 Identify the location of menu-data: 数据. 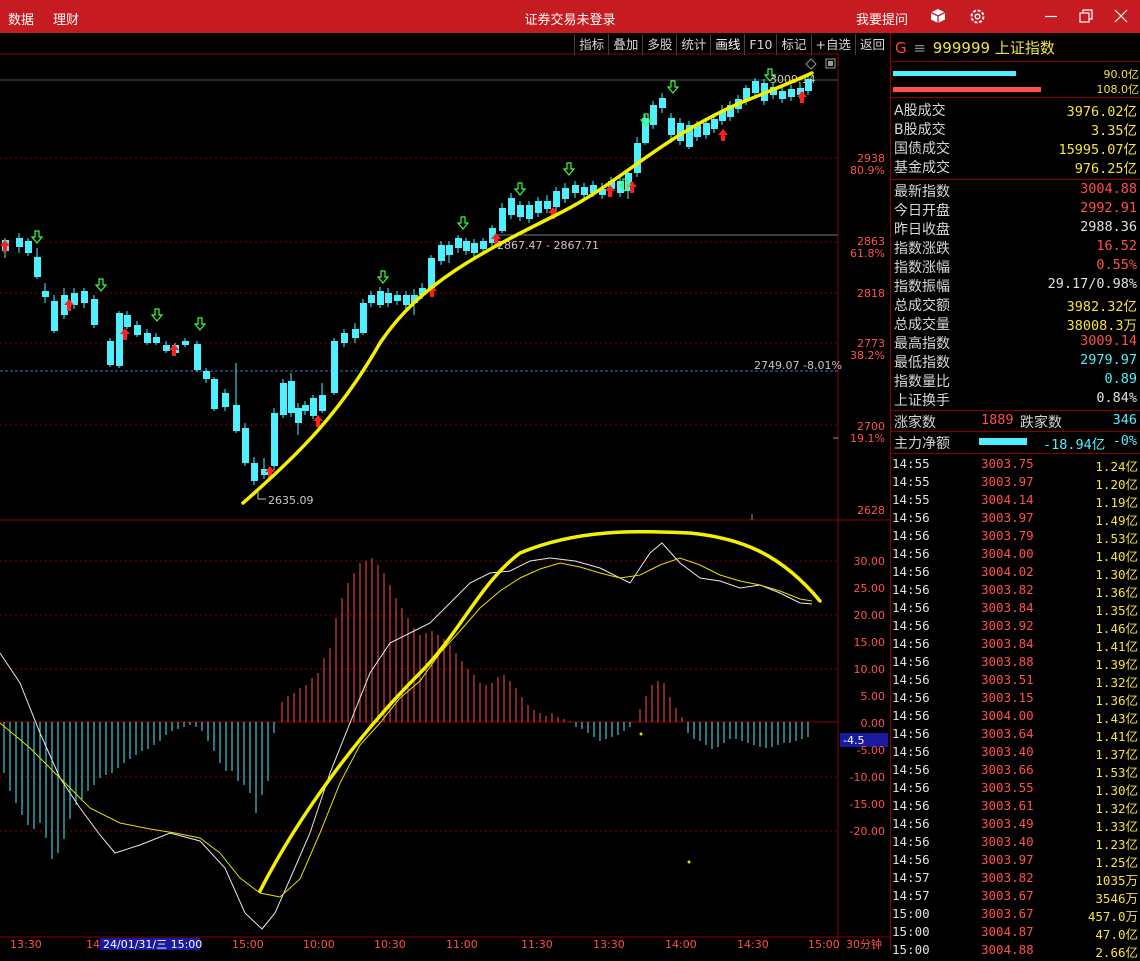
(21, 18).